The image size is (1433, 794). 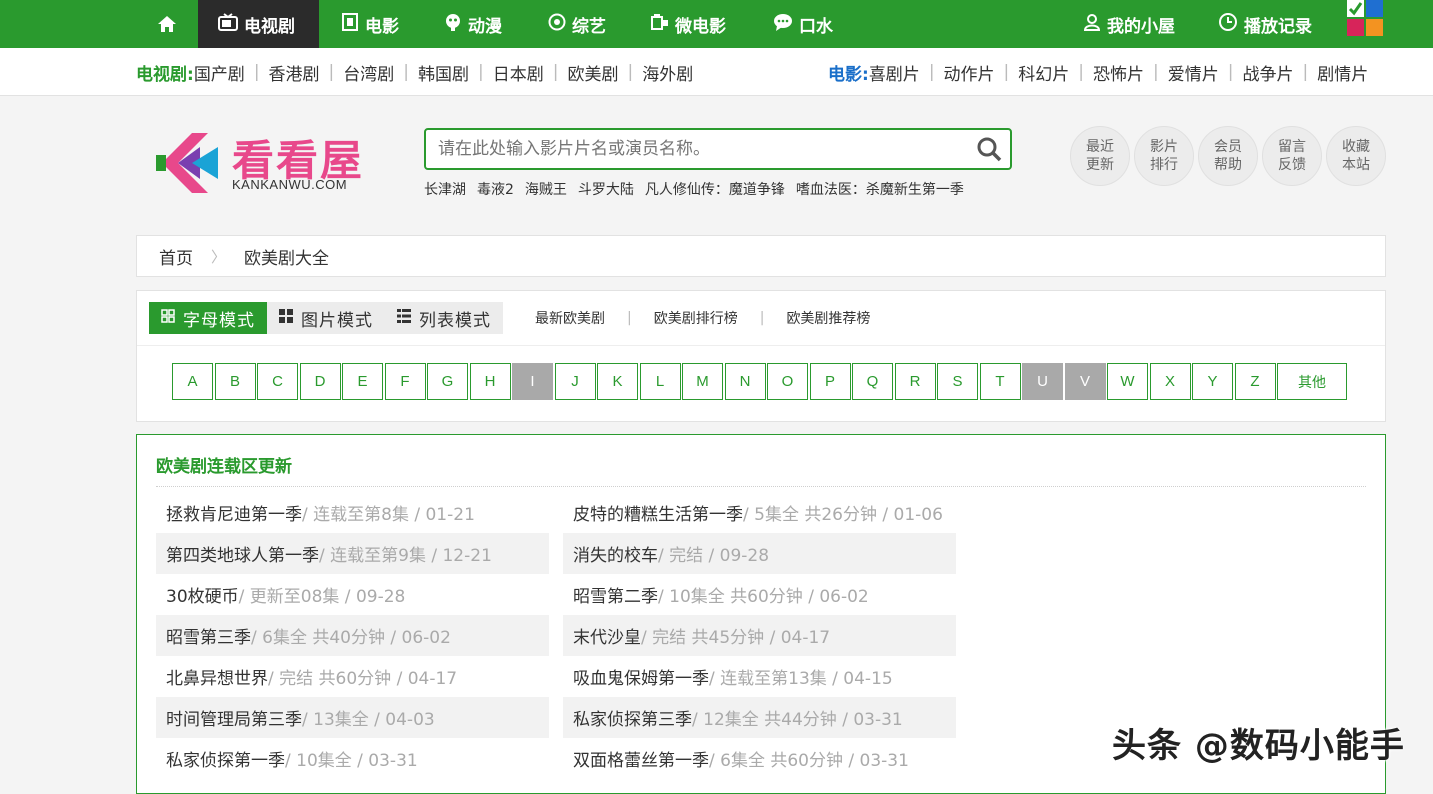 I want to click on tab-letter-mode: 字母模式, so click(x=208, y=318).